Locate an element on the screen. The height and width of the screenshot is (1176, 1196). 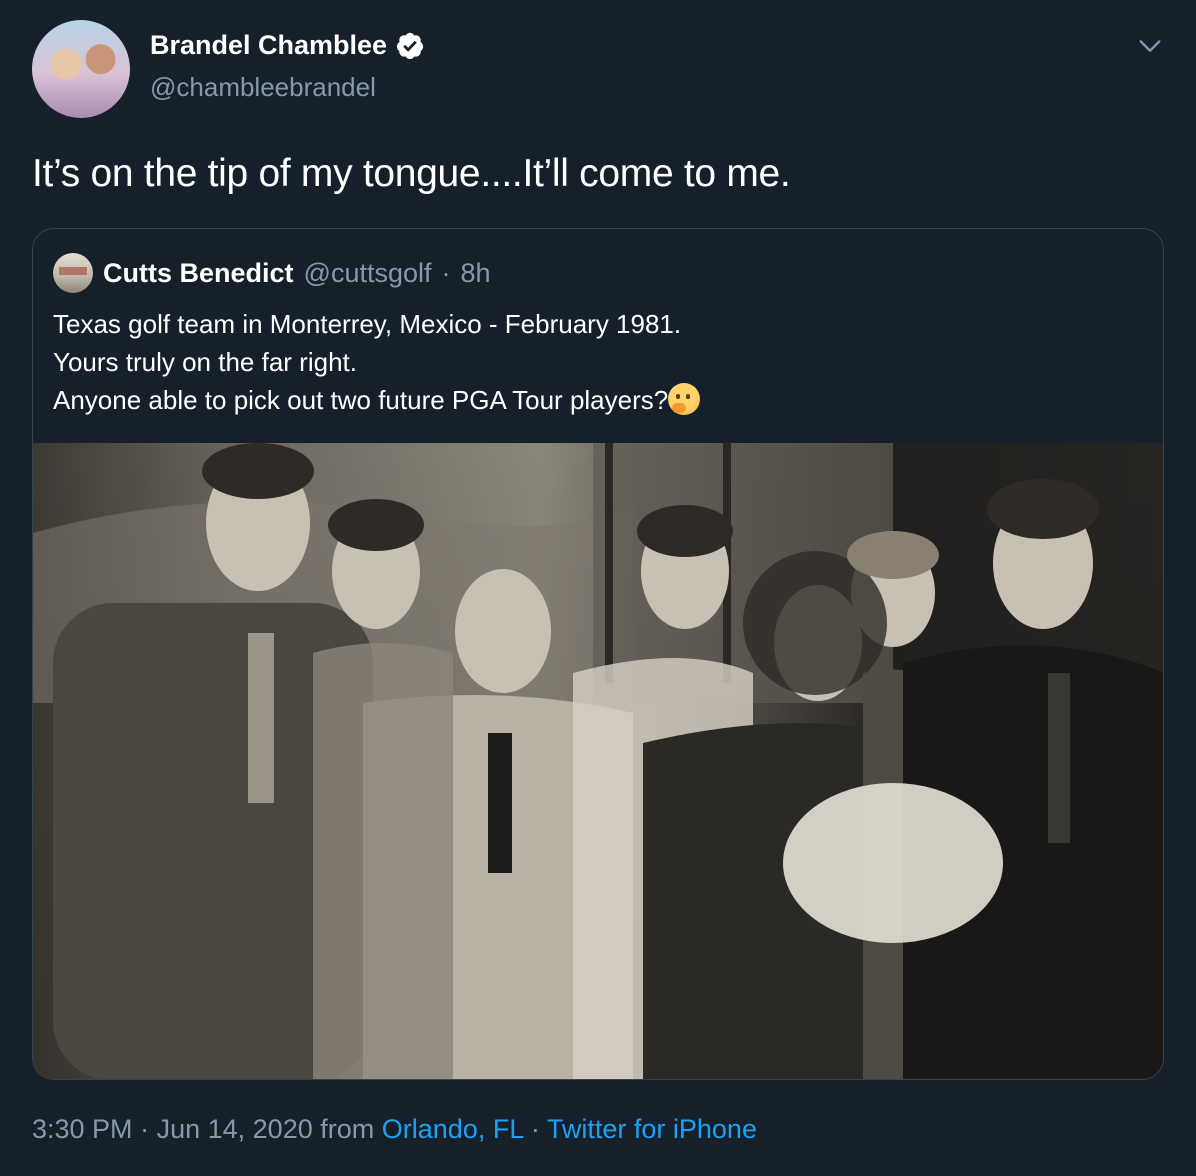
source-link: Twitter for iPhone is located at coordinates (652, 1129).